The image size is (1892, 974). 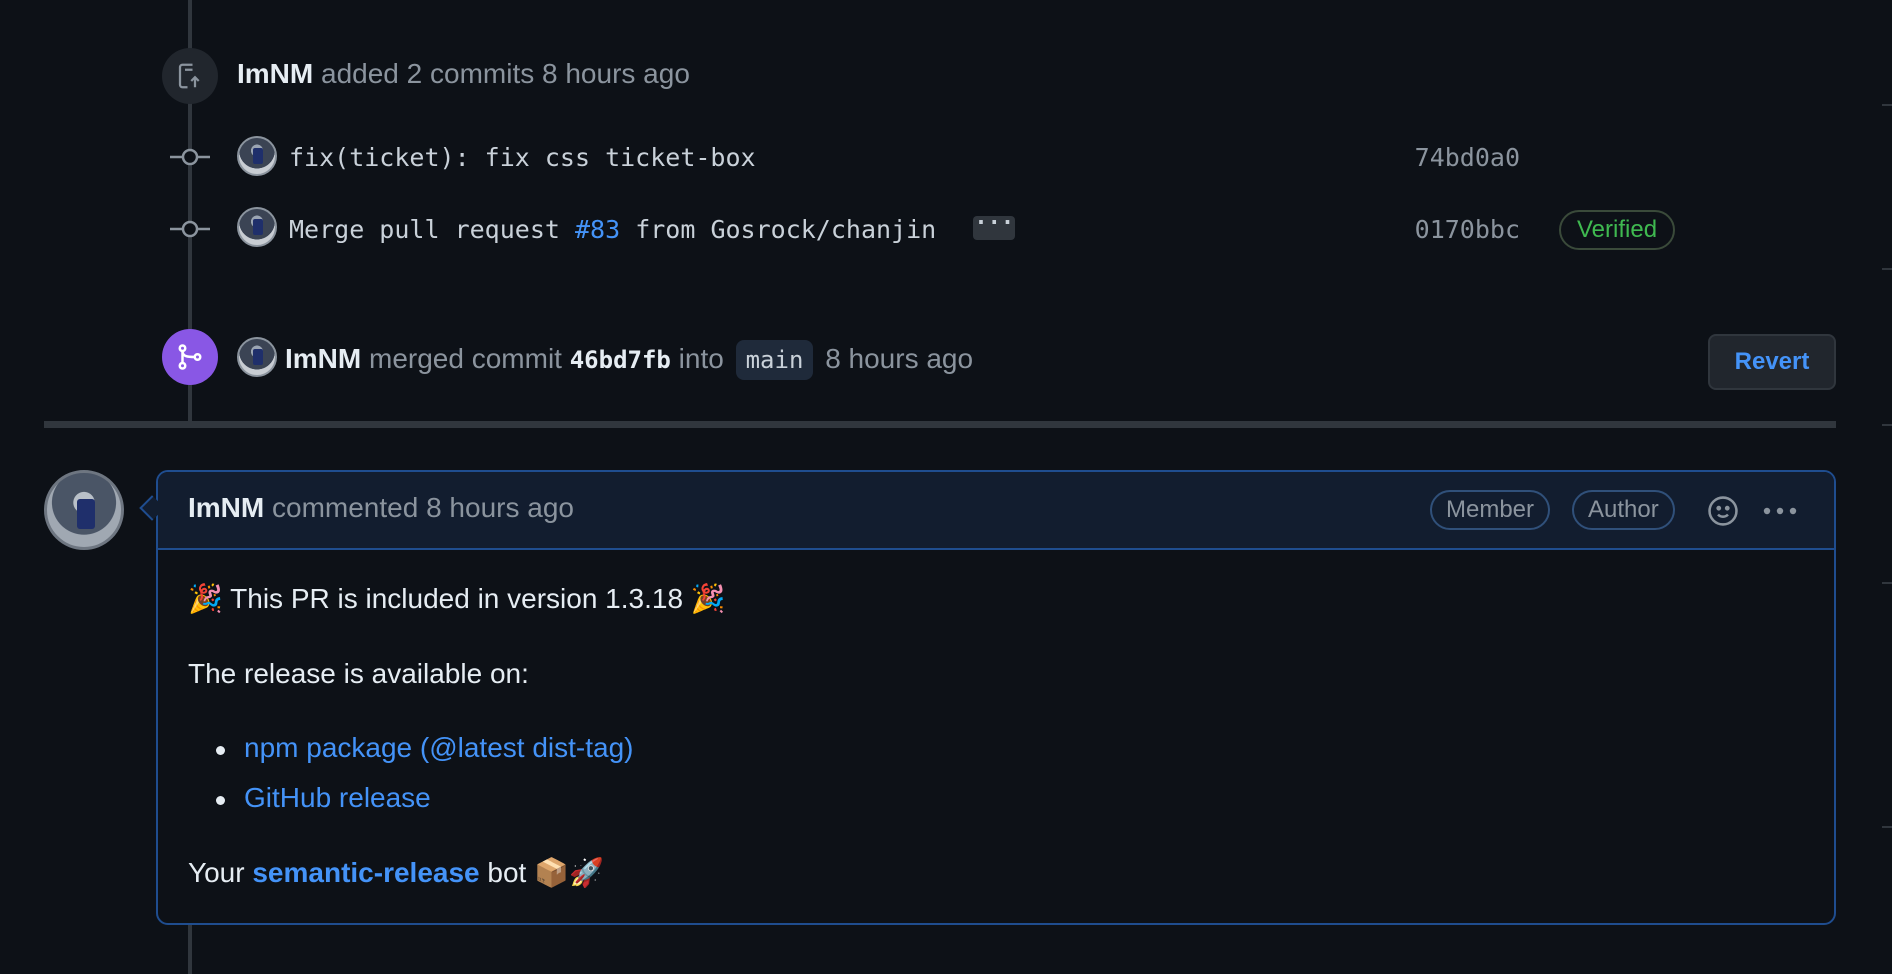 What do you see at coordinates (1780, 511) in the screenshot?
I see `kebab-menu-icon` at bounding box center [1780, 511].